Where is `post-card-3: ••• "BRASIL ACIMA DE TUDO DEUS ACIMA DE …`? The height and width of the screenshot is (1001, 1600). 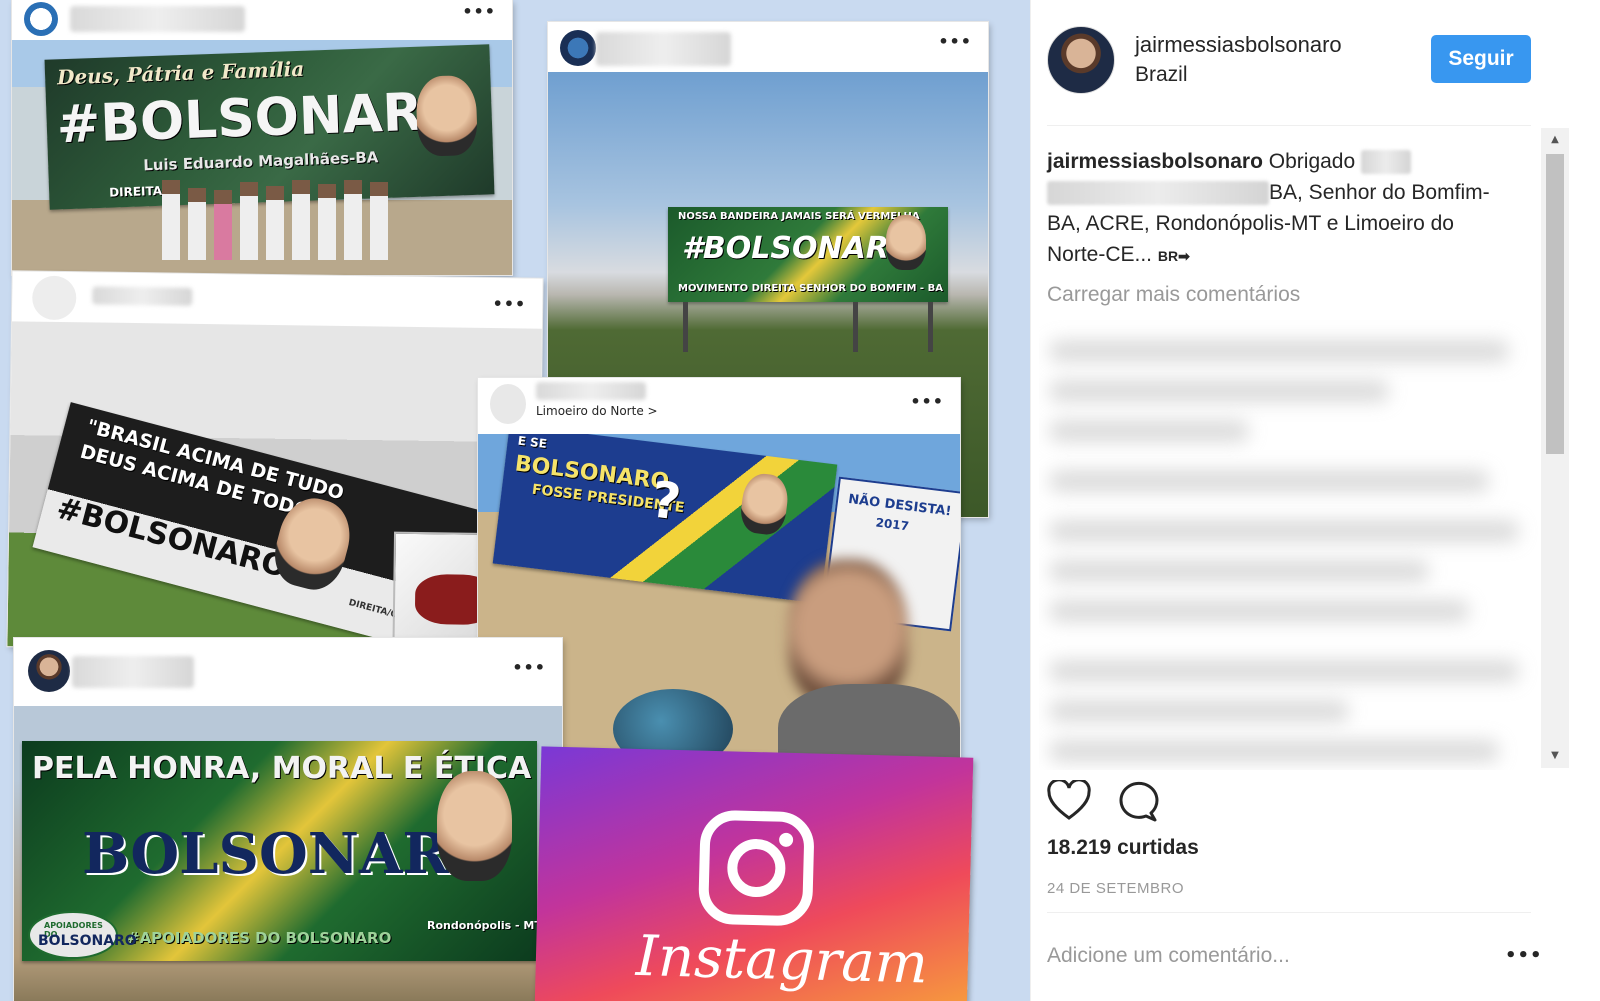 post-card-3: ••• "BRASIL ACIMA DE TUDO DEUS ACIMA DE … is located at coordinates (275, 462).